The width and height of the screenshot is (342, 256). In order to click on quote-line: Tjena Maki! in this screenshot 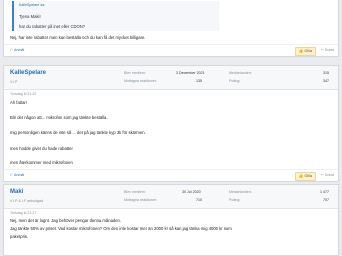, I will do `click(30, 16)`.